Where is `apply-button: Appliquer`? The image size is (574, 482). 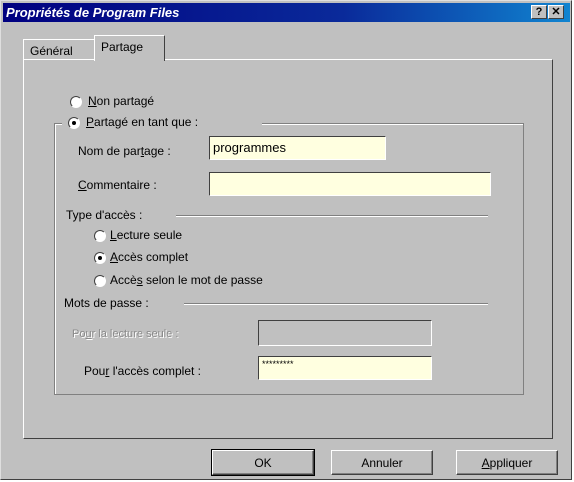 apply-button: Appliquer is located at coordinates (507, 462).